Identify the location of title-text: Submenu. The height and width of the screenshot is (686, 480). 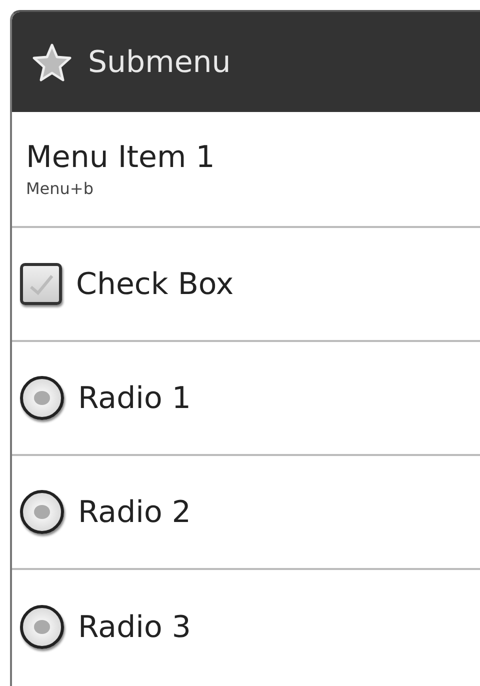
(159, 62).